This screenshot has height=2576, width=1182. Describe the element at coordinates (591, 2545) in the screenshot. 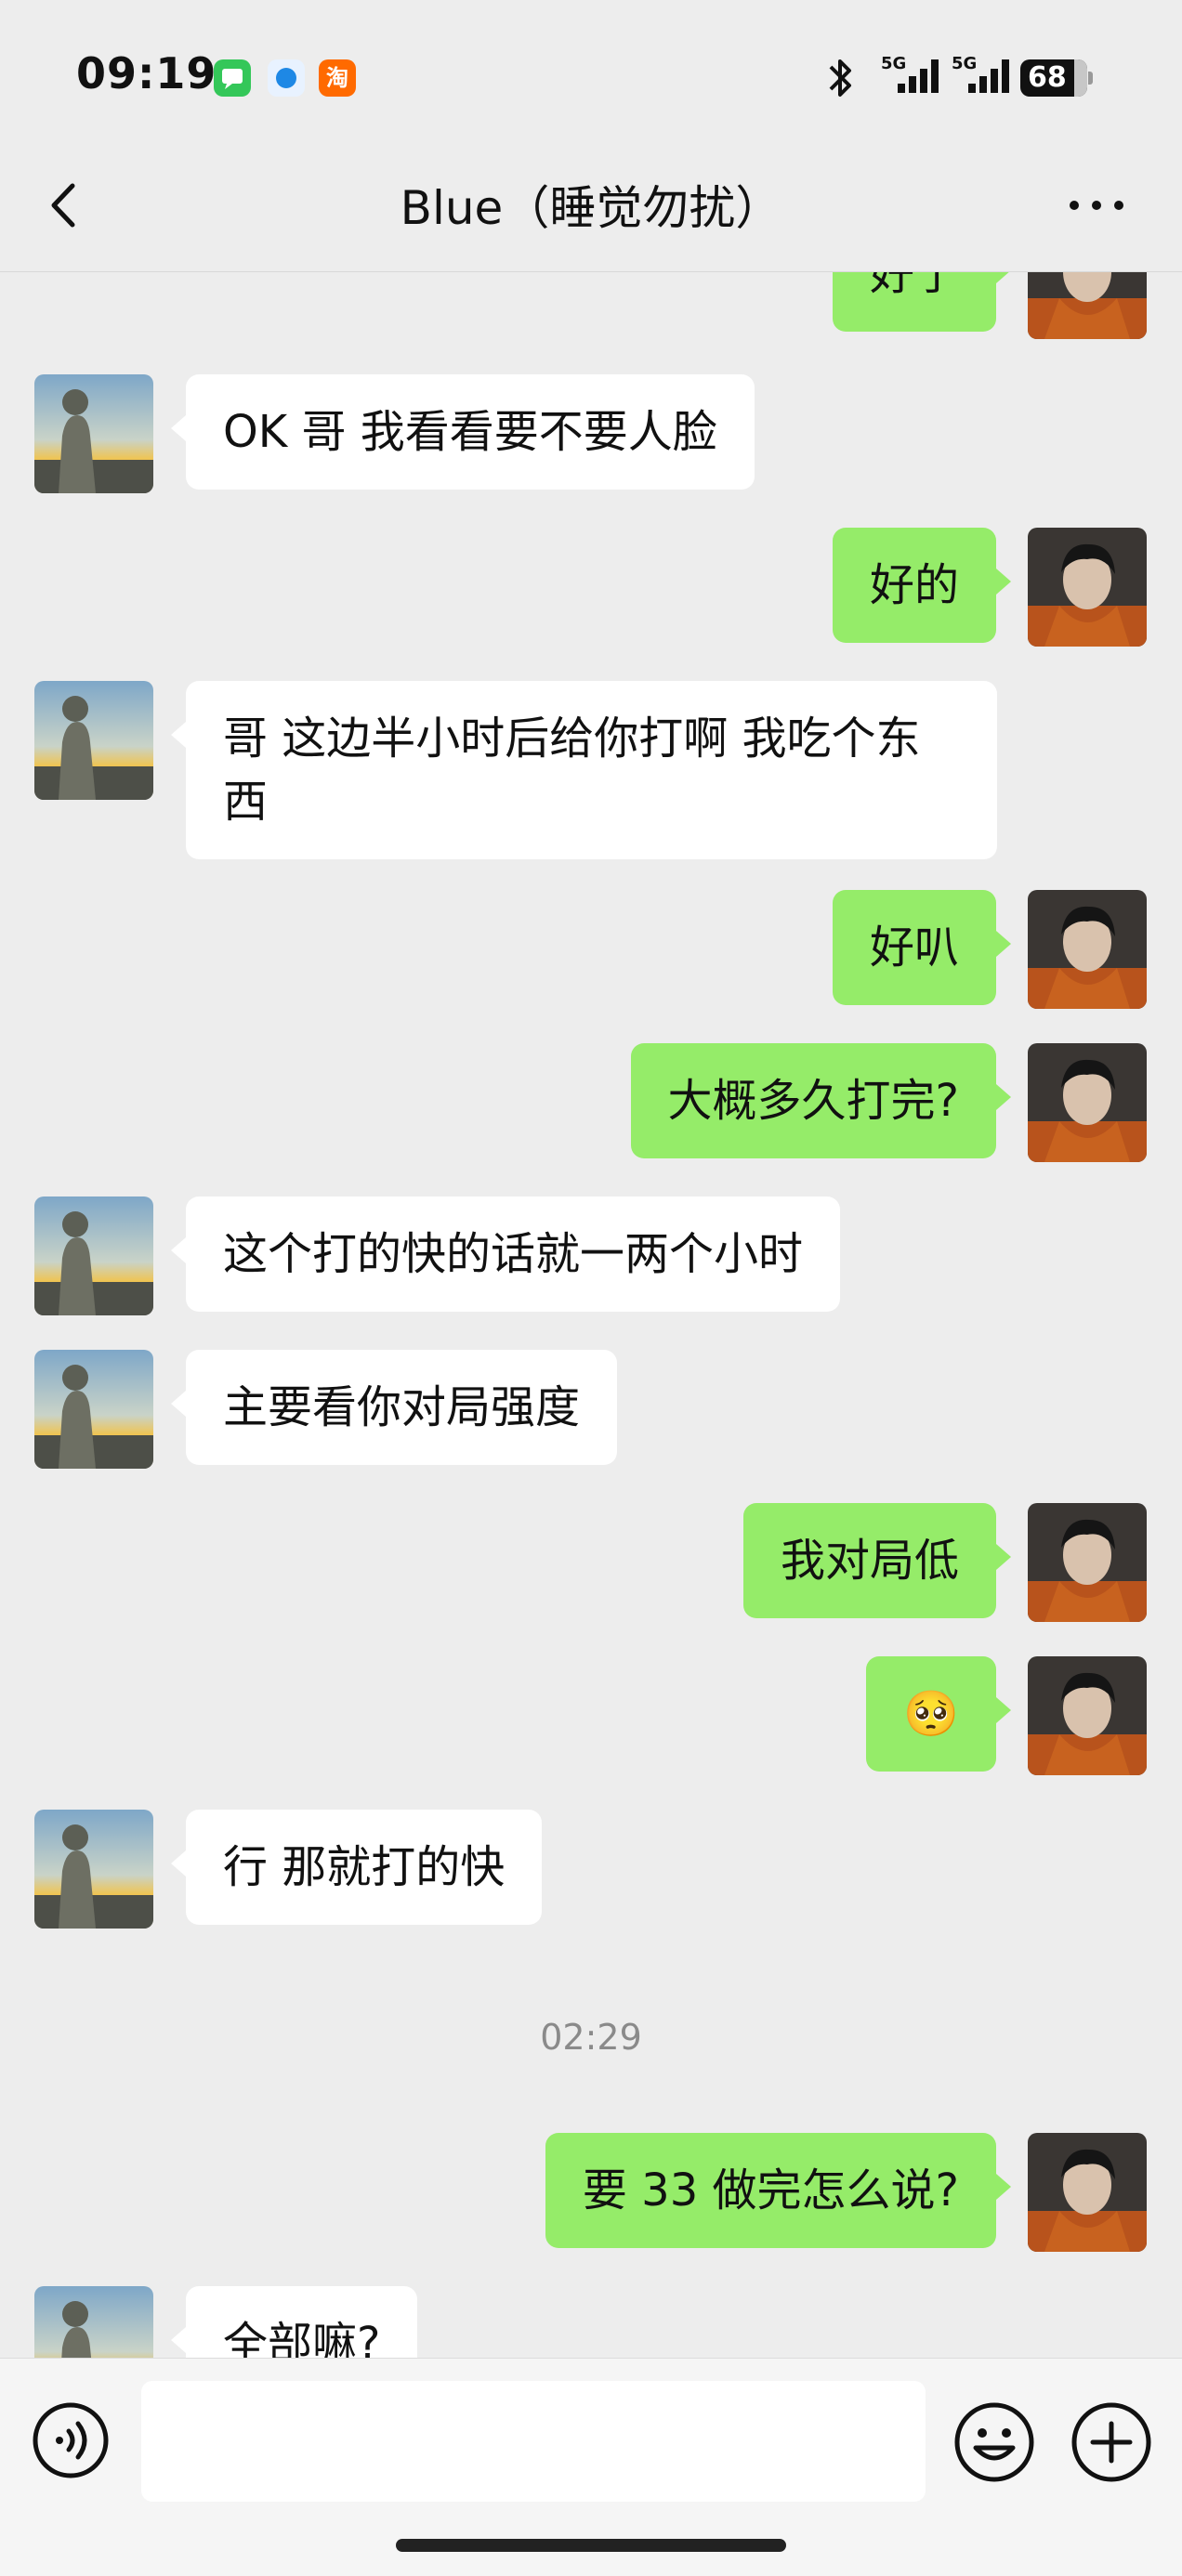

I see `home-indicator` at that location.